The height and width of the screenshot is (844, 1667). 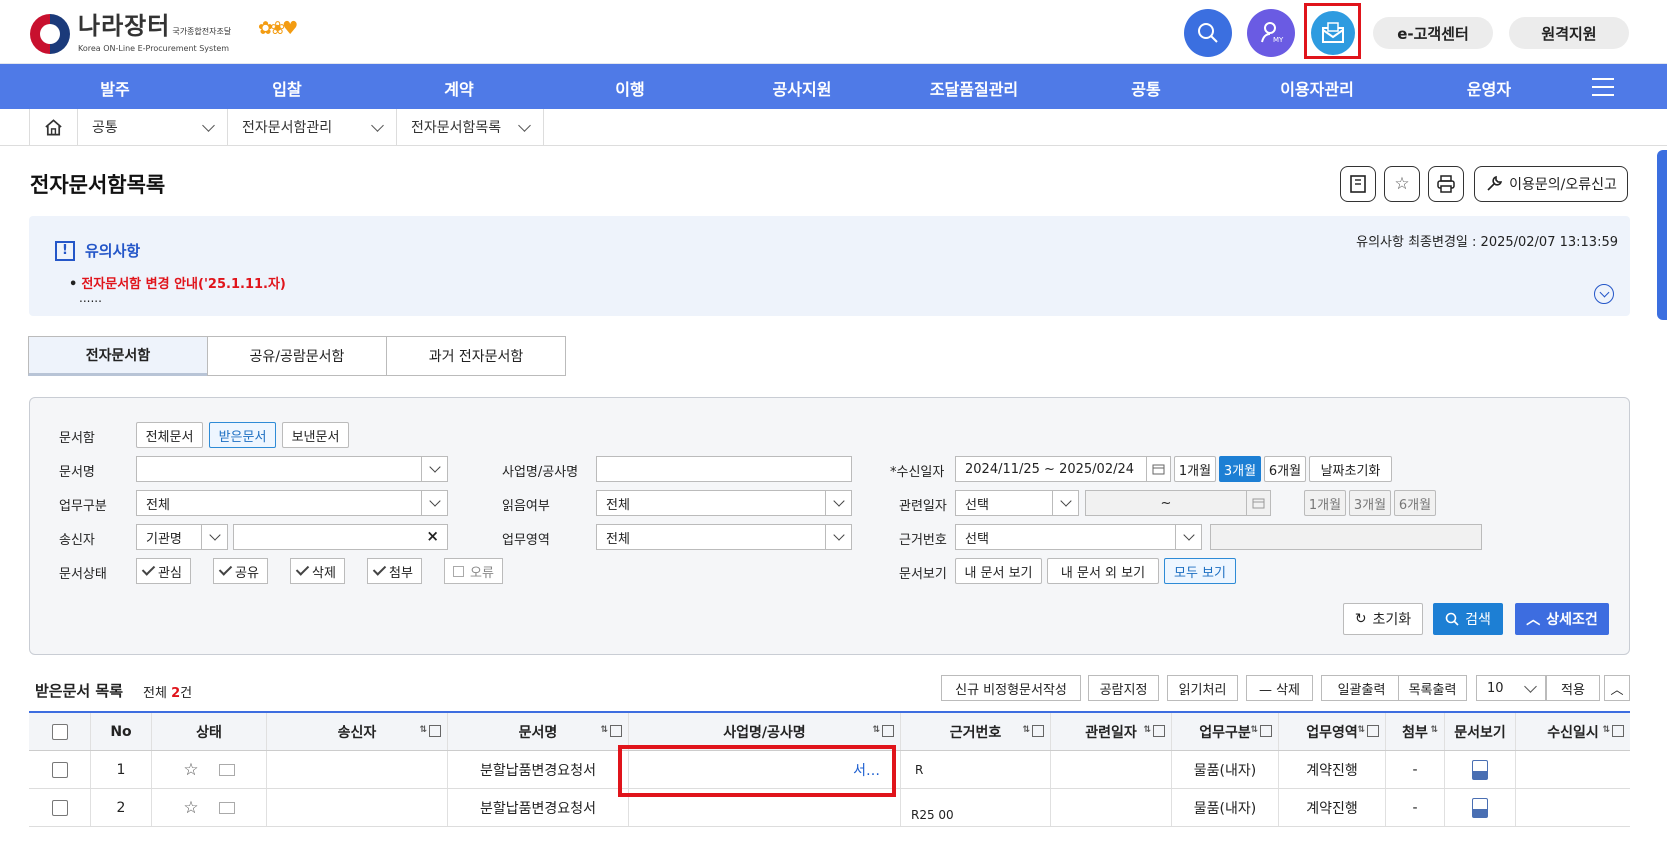 I want to click on clear-icon: ×, so click(x=432, y=536).